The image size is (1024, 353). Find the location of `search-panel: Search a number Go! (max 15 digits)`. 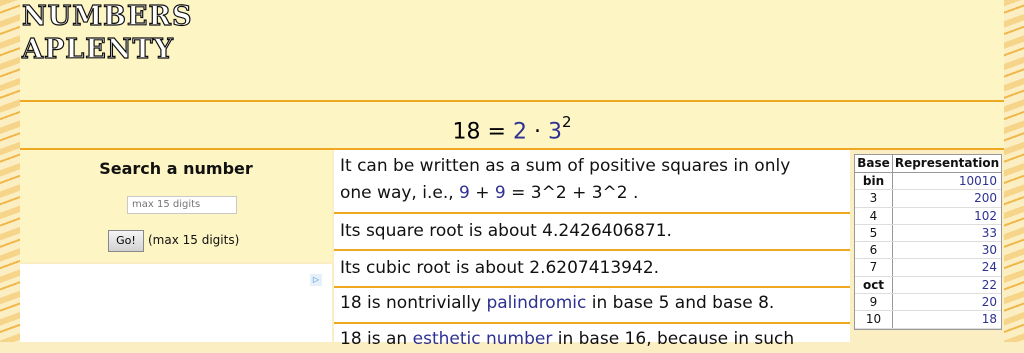

search-panel: Search a number Go! (max 15 digits) is located at coordinates (176, 206).